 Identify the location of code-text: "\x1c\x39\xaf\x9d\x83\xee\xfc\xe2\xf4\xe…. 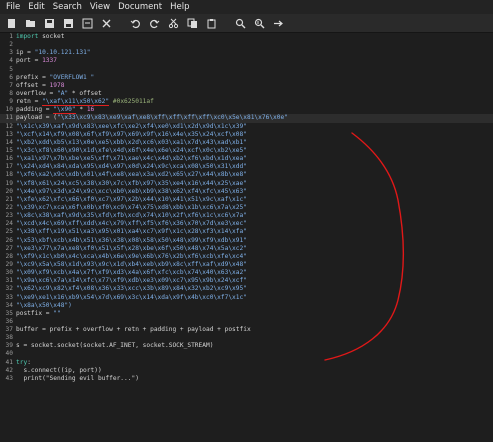
(131, 127).